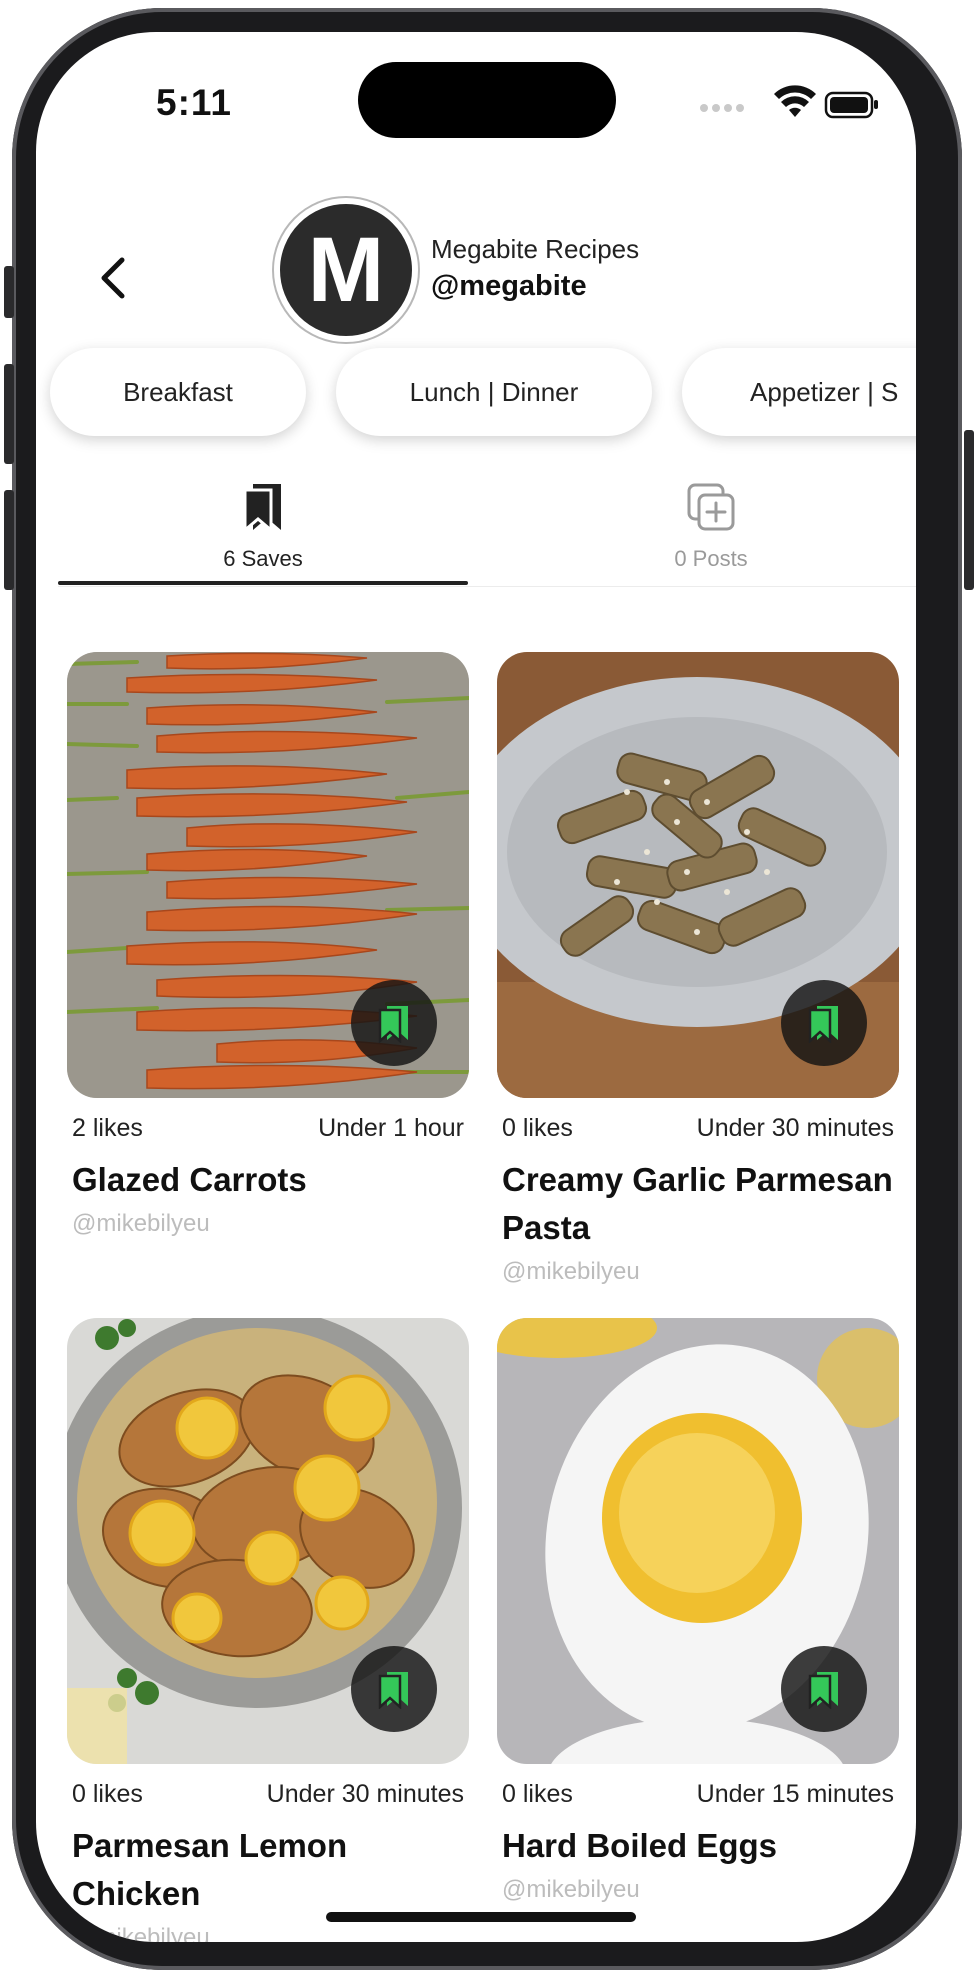  What do you see at coordinates (487, 100) in the screenshot?
I see `dynamic-island` at bounding box center [487, 100].